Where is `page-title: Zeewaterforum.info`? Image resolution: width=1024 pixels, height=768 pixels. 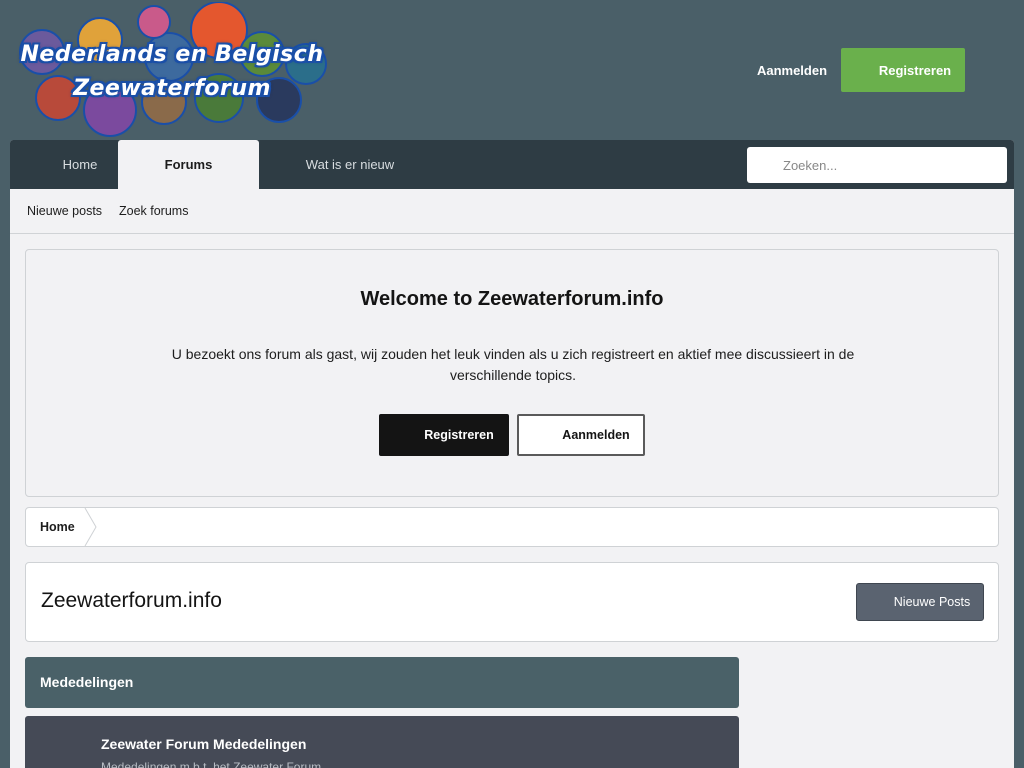 page-title: Zeewaterforum.info is located at coordinates (131, 600).